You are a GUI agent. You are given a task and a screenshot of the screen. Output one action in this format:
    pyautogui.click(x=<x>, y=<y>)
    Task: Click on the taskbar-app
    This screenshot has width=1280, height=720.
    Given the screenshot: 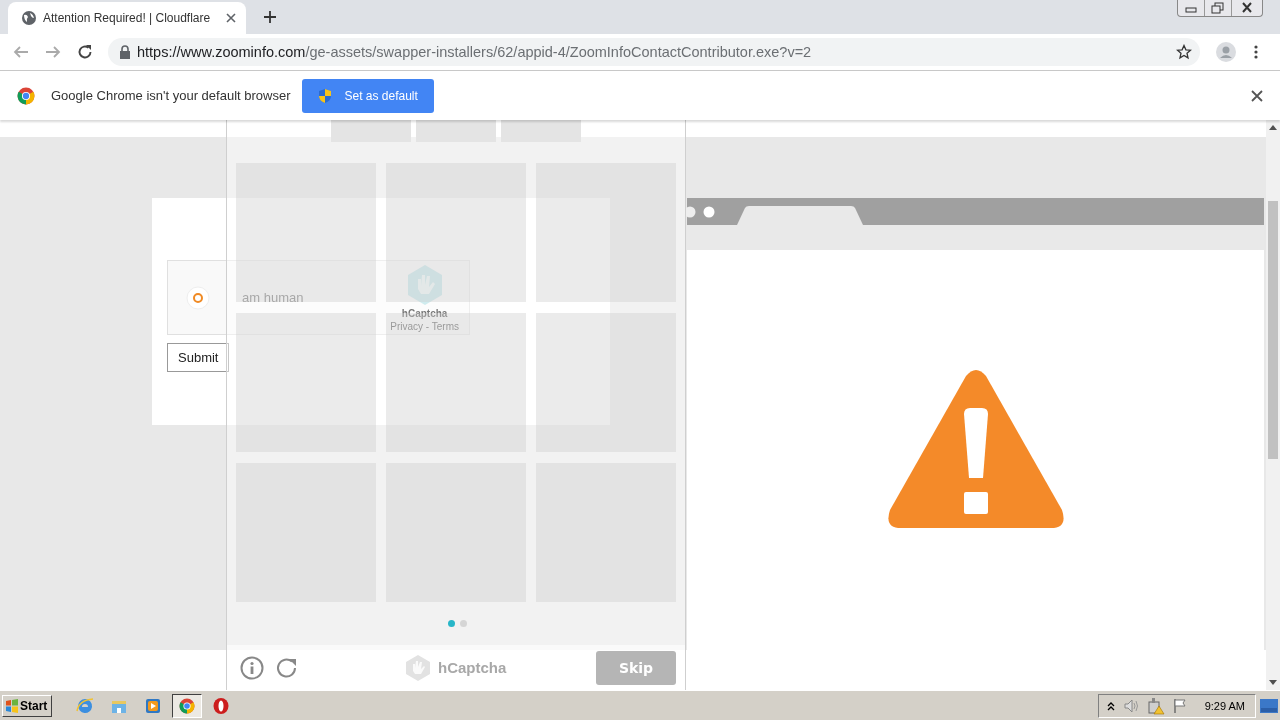 What is the action you would take?
    pyautogui.click(x=187, y=705)
    